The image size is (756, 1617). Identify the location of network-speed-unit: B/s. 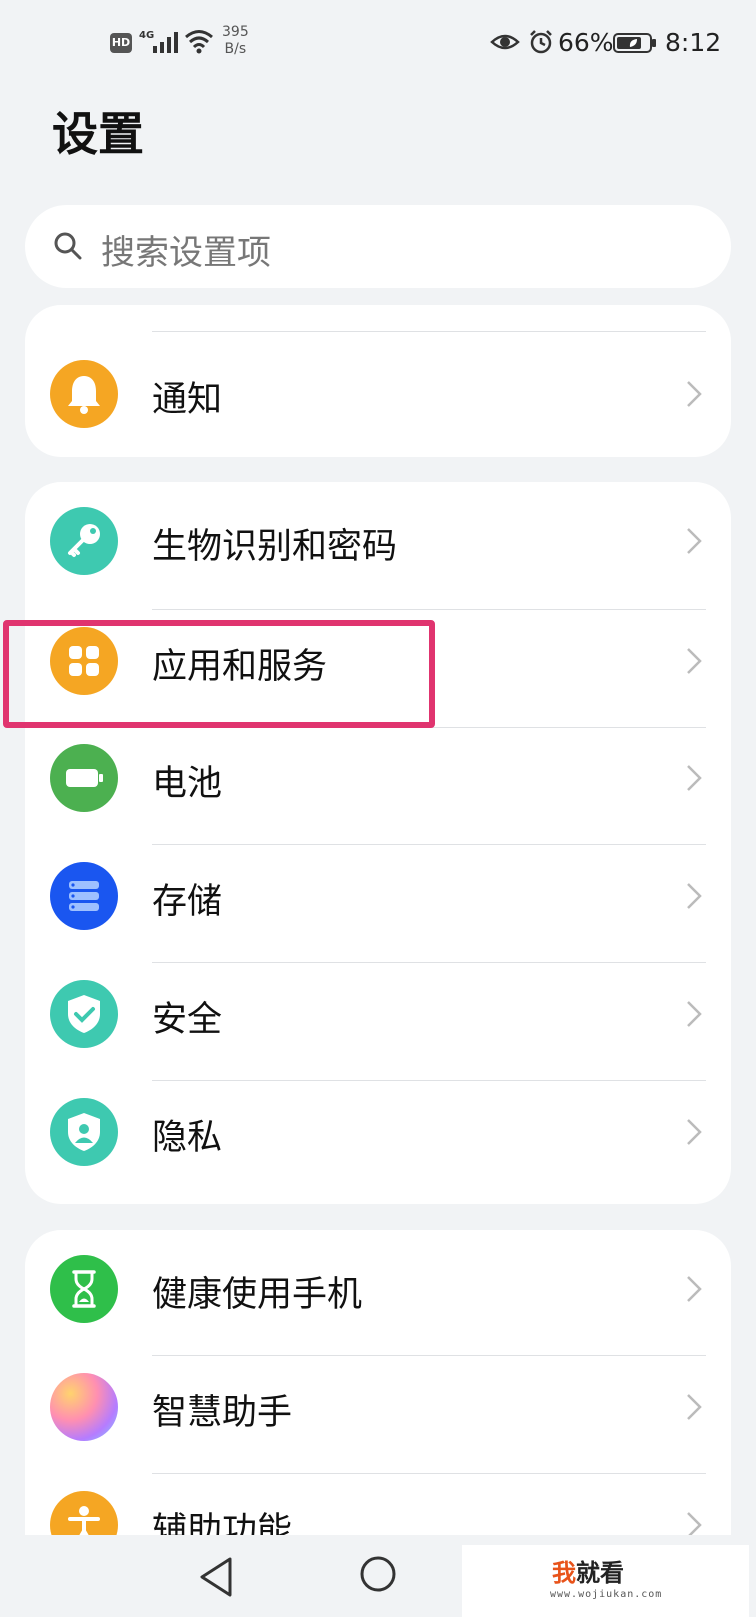
(235, 49).